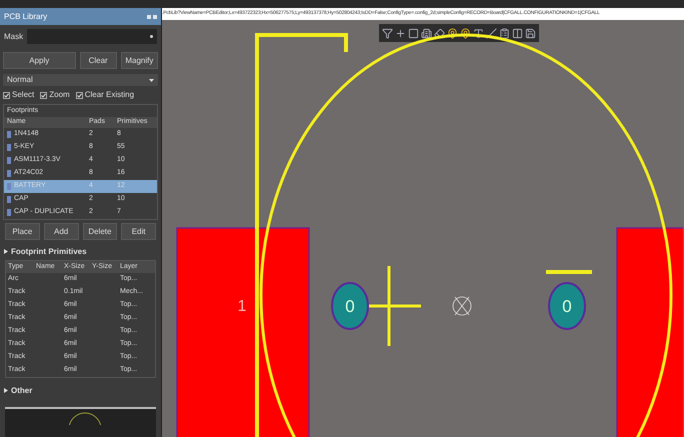  What do you see at coordinates (26, 16) in the screenshot?
I see `panel-title: PCB Library` at bounding box center [26, 16].